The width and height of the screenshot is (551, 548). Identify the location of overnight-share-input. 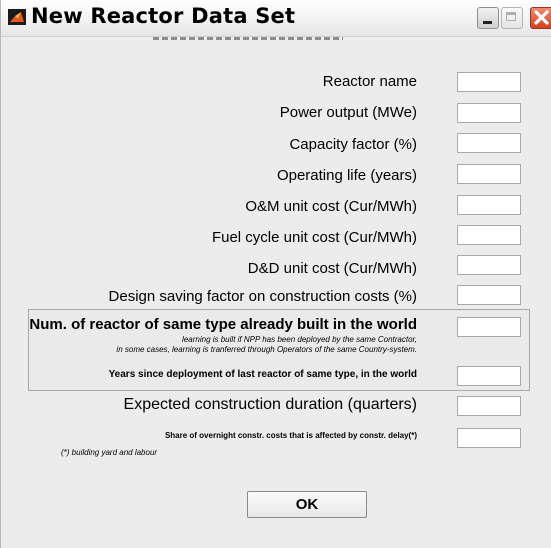
(489, 438).